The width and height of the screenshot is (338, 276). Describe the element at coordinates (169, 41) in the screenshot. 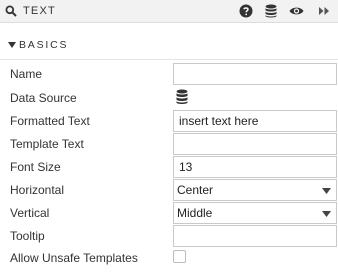

I see `section-basics: BASICS` at that location.